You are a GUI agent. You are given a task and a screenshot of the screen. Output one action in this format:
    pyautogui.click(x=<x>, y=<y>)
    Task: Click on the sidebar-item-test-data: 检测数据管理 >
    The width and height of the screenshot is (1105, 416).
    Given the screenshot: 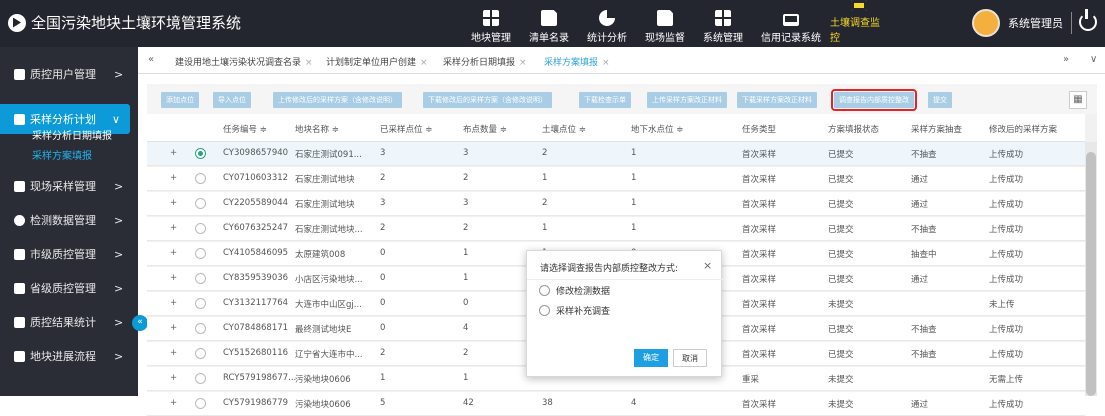 What is the action you would take?
    pyautogui.click(x=69, y=220)
    